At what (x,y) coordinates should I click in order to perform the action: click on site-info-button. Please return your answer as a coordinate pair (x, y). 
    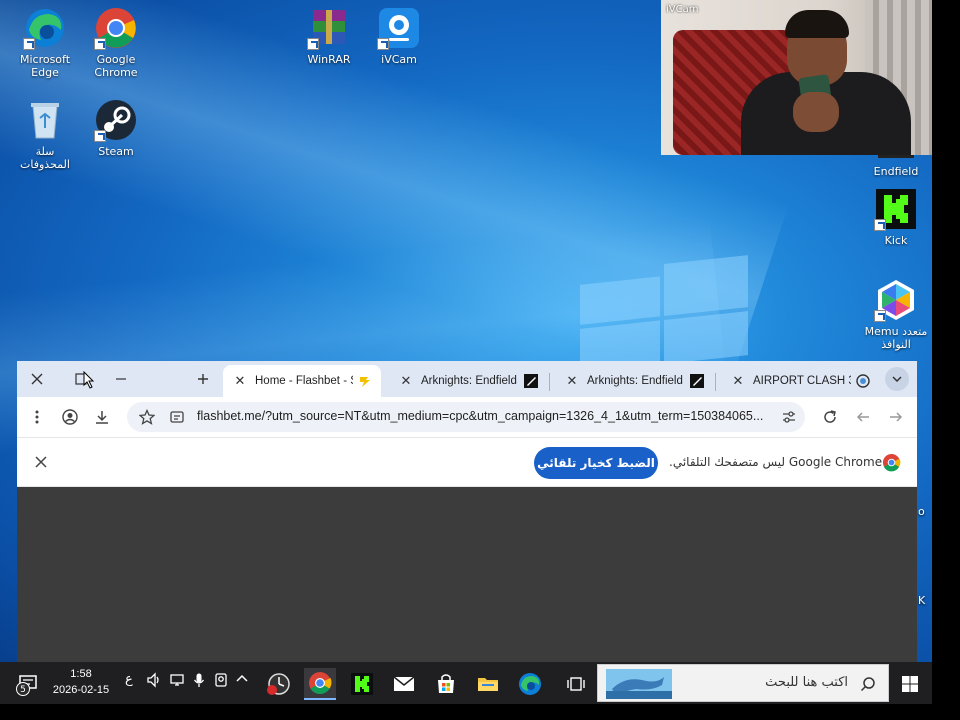
    Looking at the image, I should click on (177, 417).